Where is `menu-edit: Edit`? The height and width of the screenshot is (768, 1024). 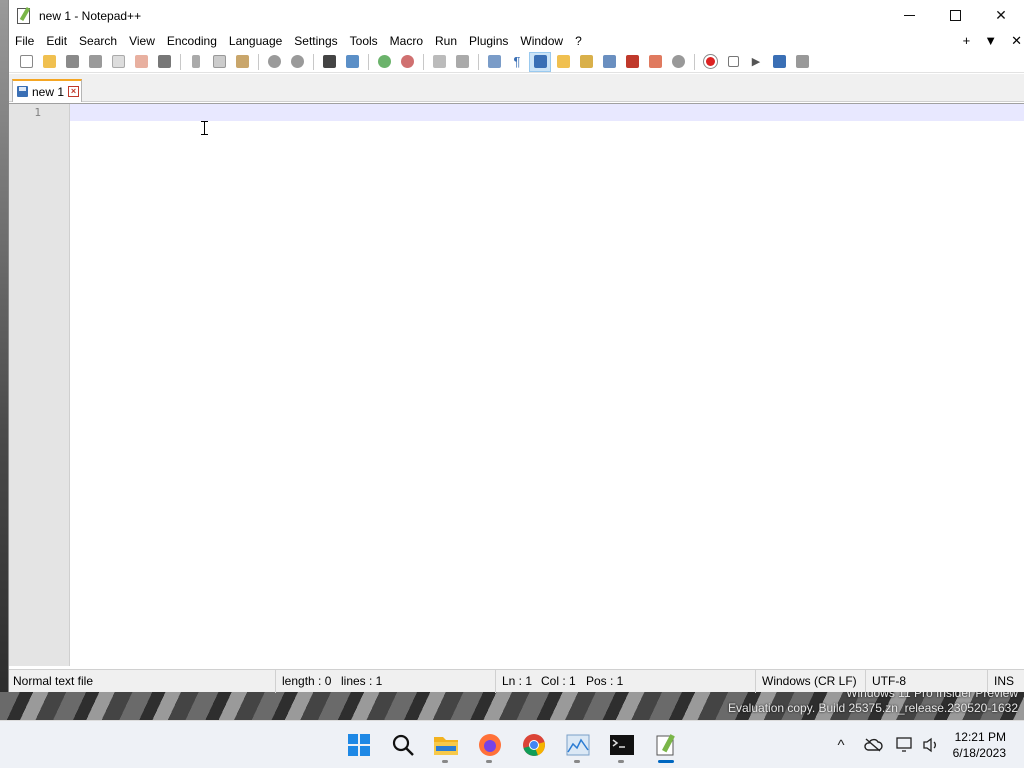 menu-edit: Edit is located at coordinates (56, 41).